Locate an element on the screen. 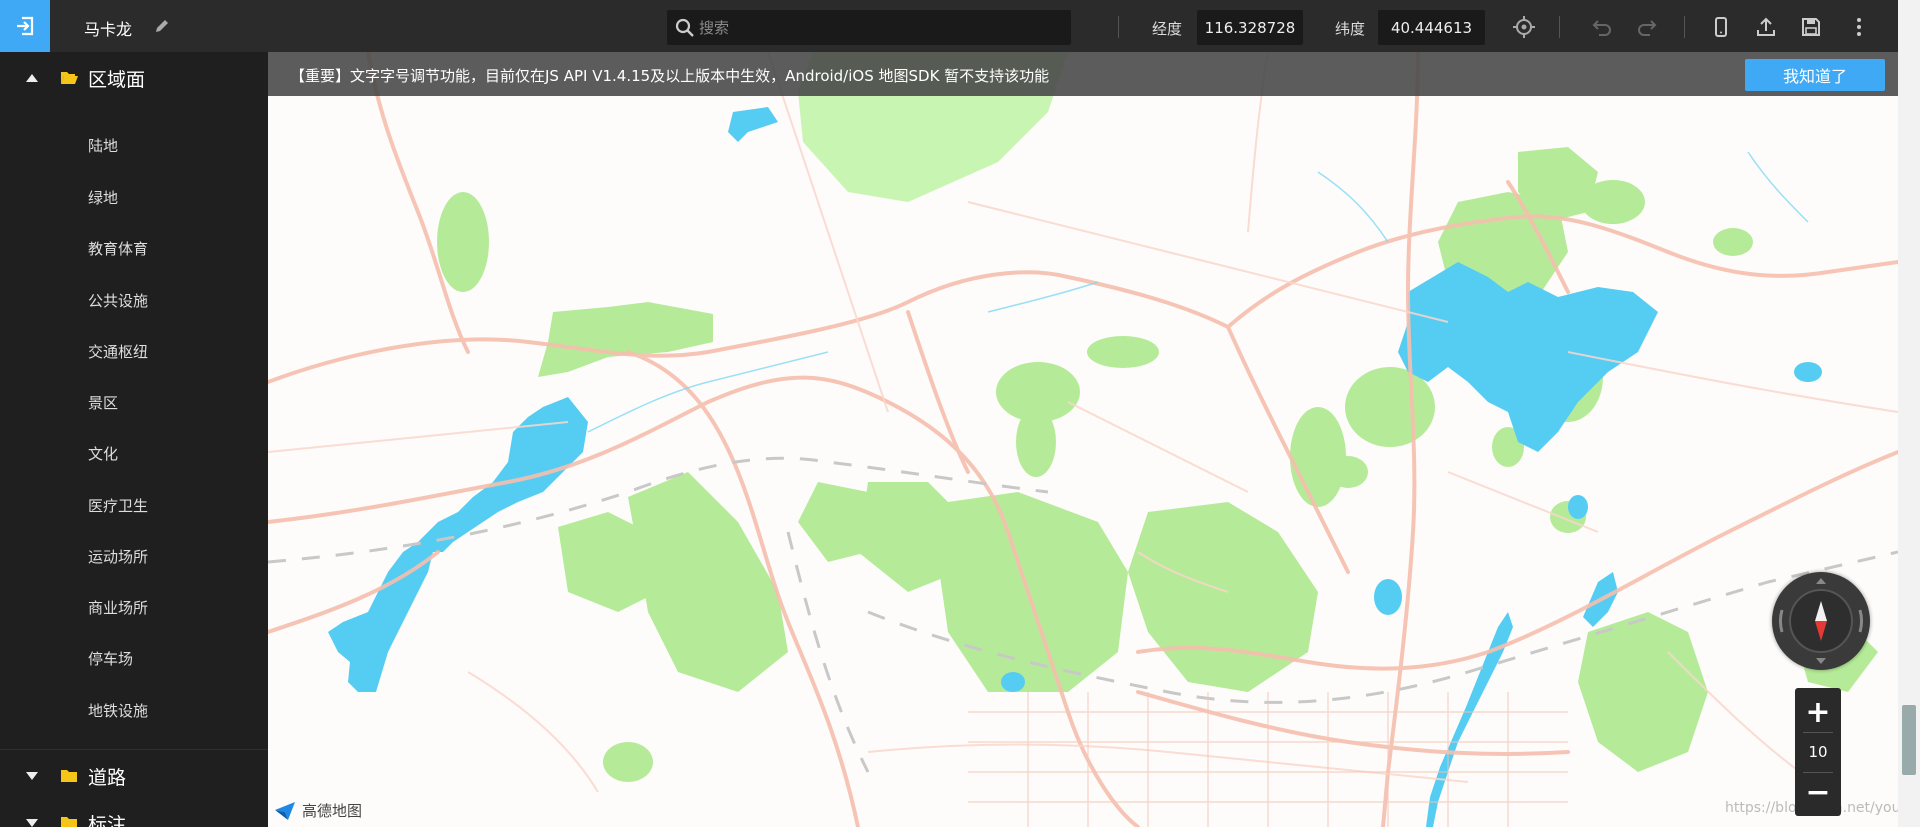 This screenshot has width=1920, height=827. layer-item-transport: 交通枢纽 is located at coordinates (118, 351).